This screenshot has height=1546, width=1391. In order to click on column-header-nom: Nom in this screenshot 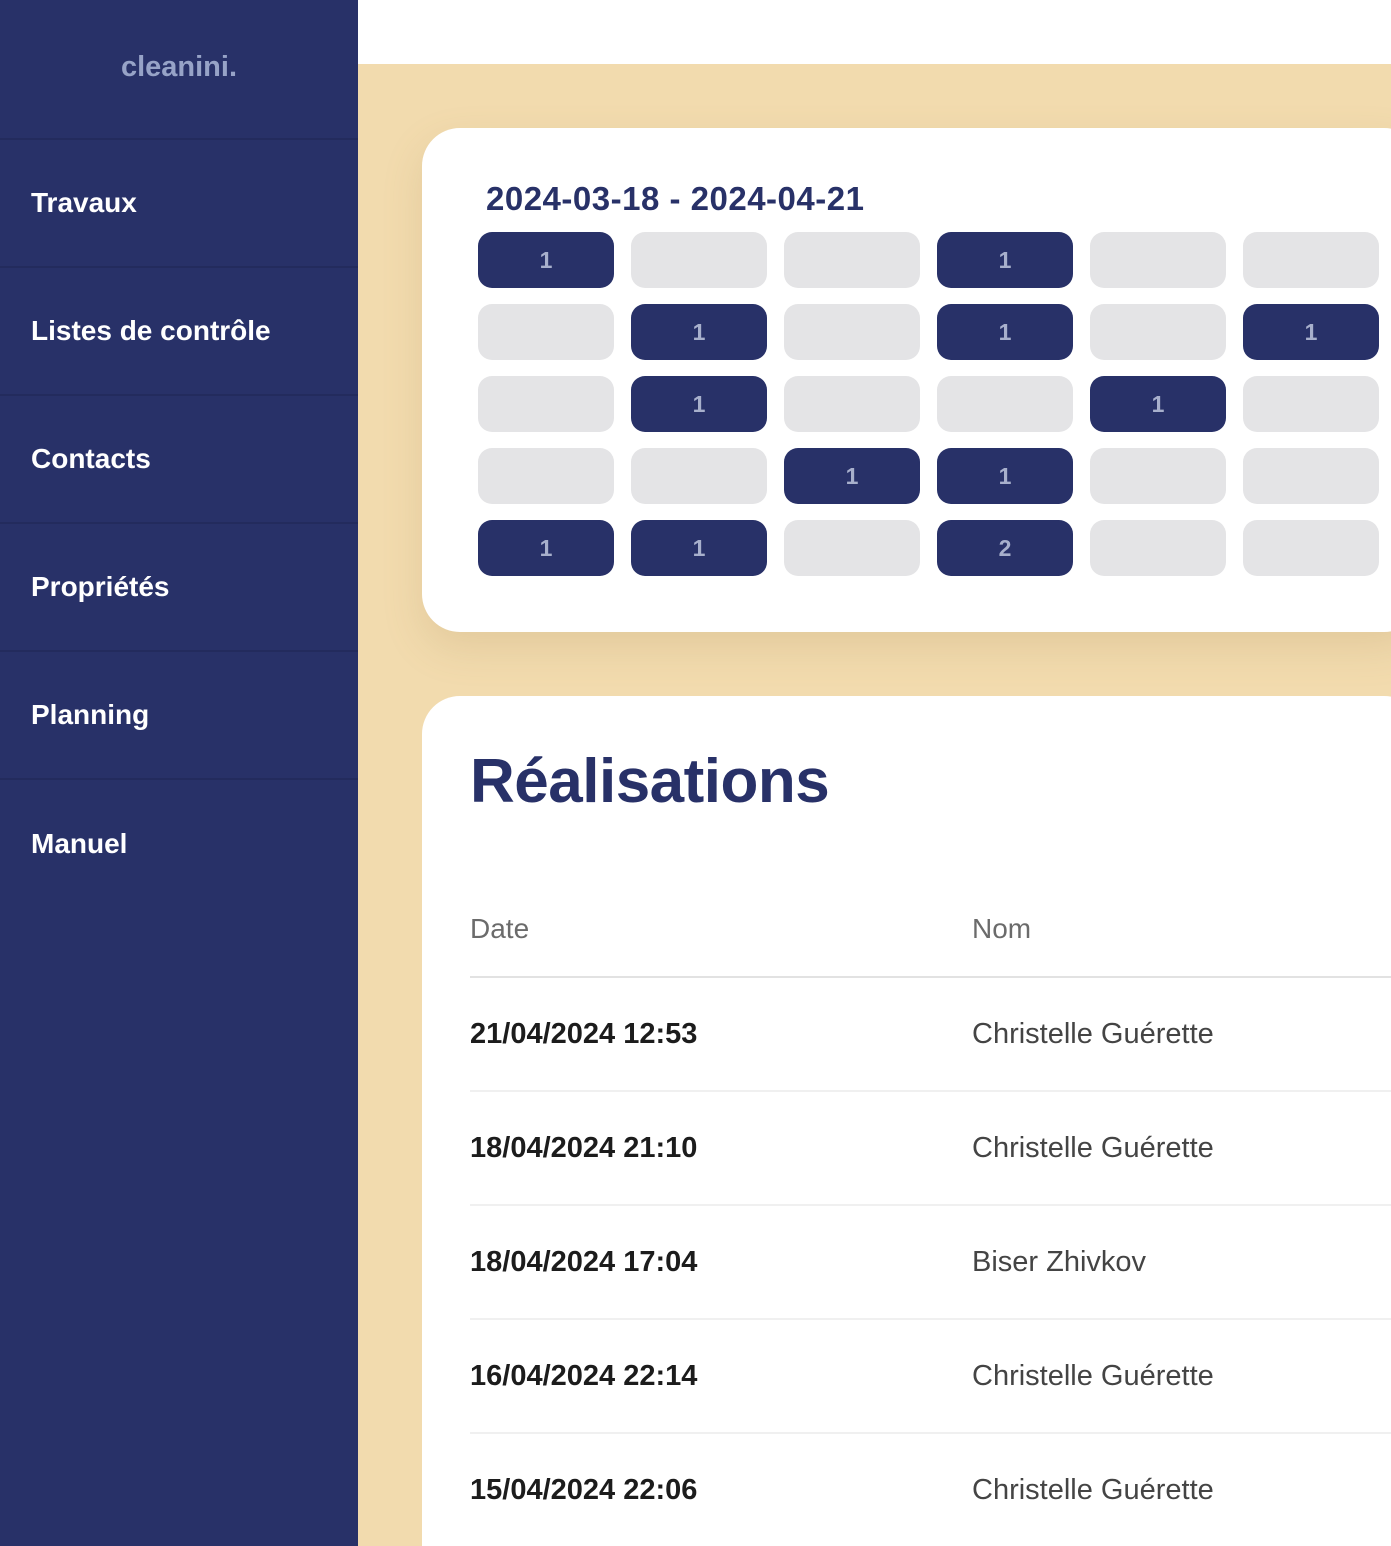, I will do `click(1002, 928)`.